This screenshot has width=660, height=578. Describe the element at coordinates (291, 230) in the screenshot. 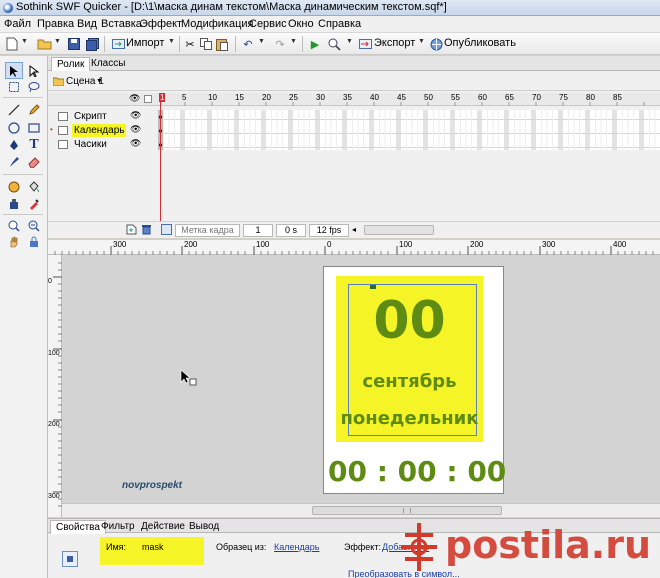

I see `time-field: 0 s` at that location.